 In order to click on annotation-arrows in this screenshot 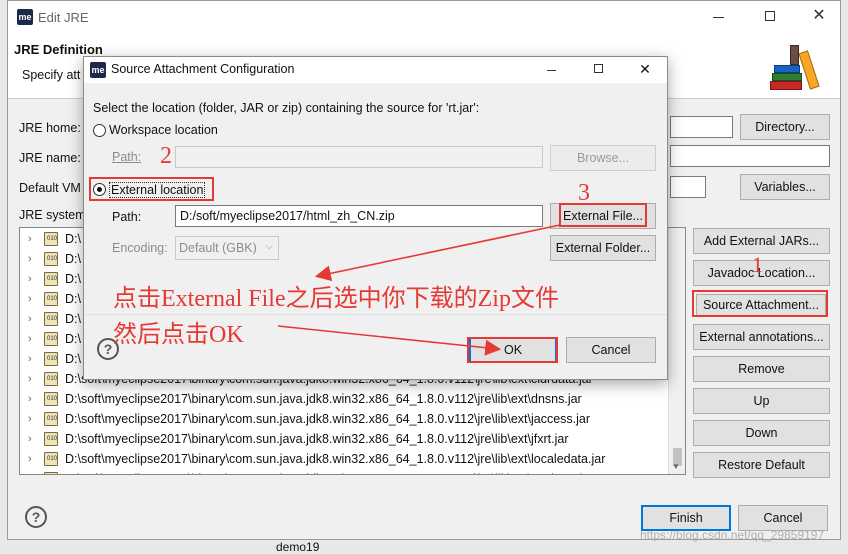, I will do `click(419, 290)`.